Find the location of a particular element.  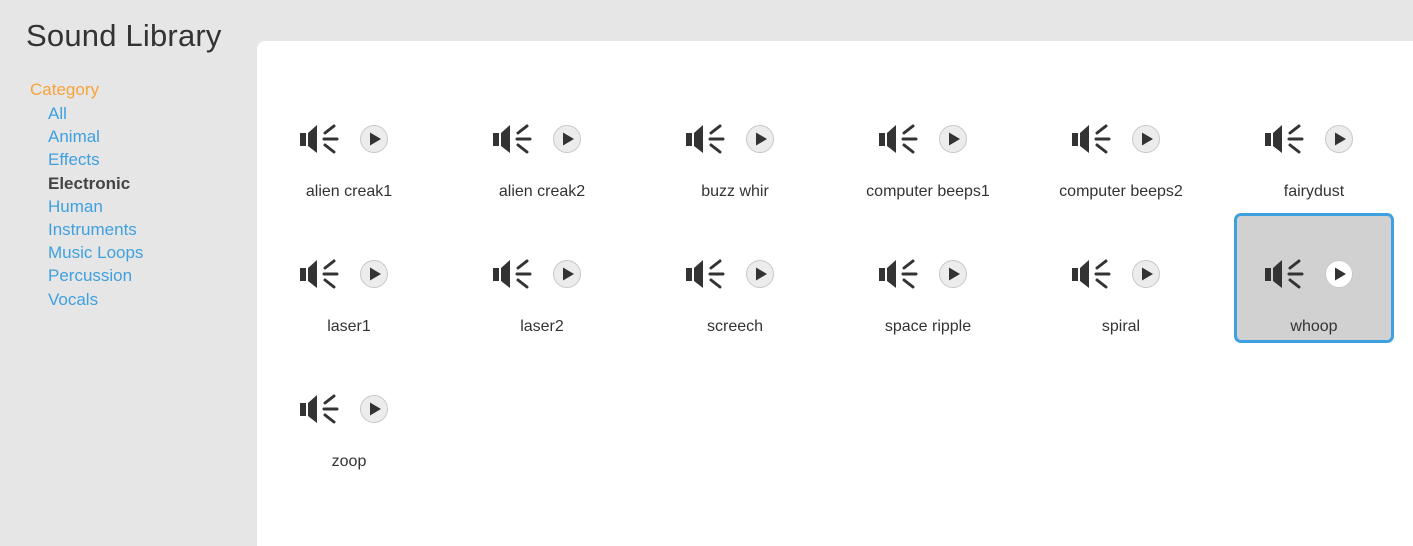

category-animal: Animal is located at coordinates (149, 136).